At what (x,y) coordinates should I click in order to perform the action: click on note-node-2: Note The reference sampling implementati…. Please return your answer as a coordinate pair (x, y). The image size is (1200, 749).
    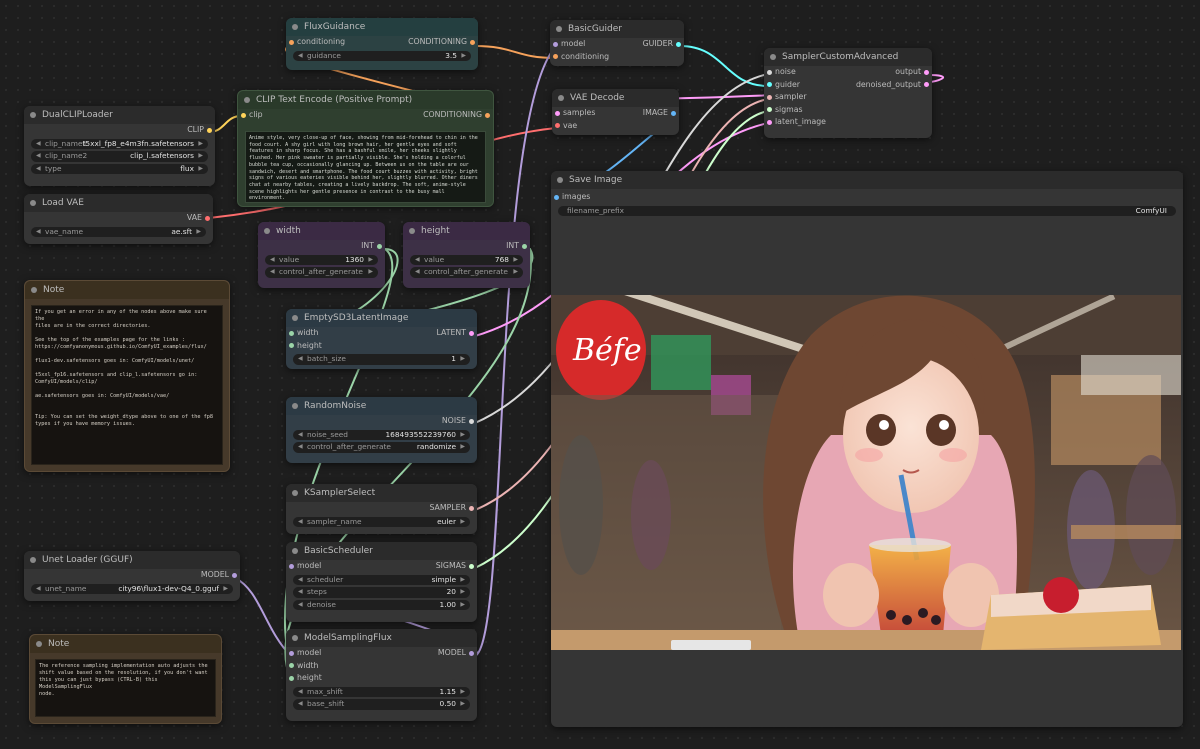
    Looking at the image, I should click on (125, 679).